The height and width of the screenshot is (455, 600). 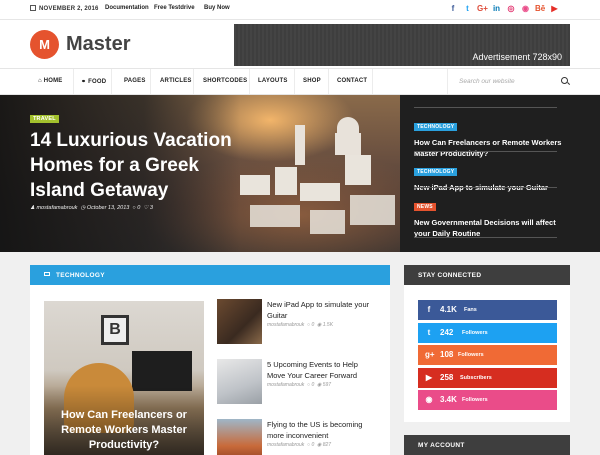 I want to click on widget-header: STAY CONNECTED, so click(x=487, y=275).